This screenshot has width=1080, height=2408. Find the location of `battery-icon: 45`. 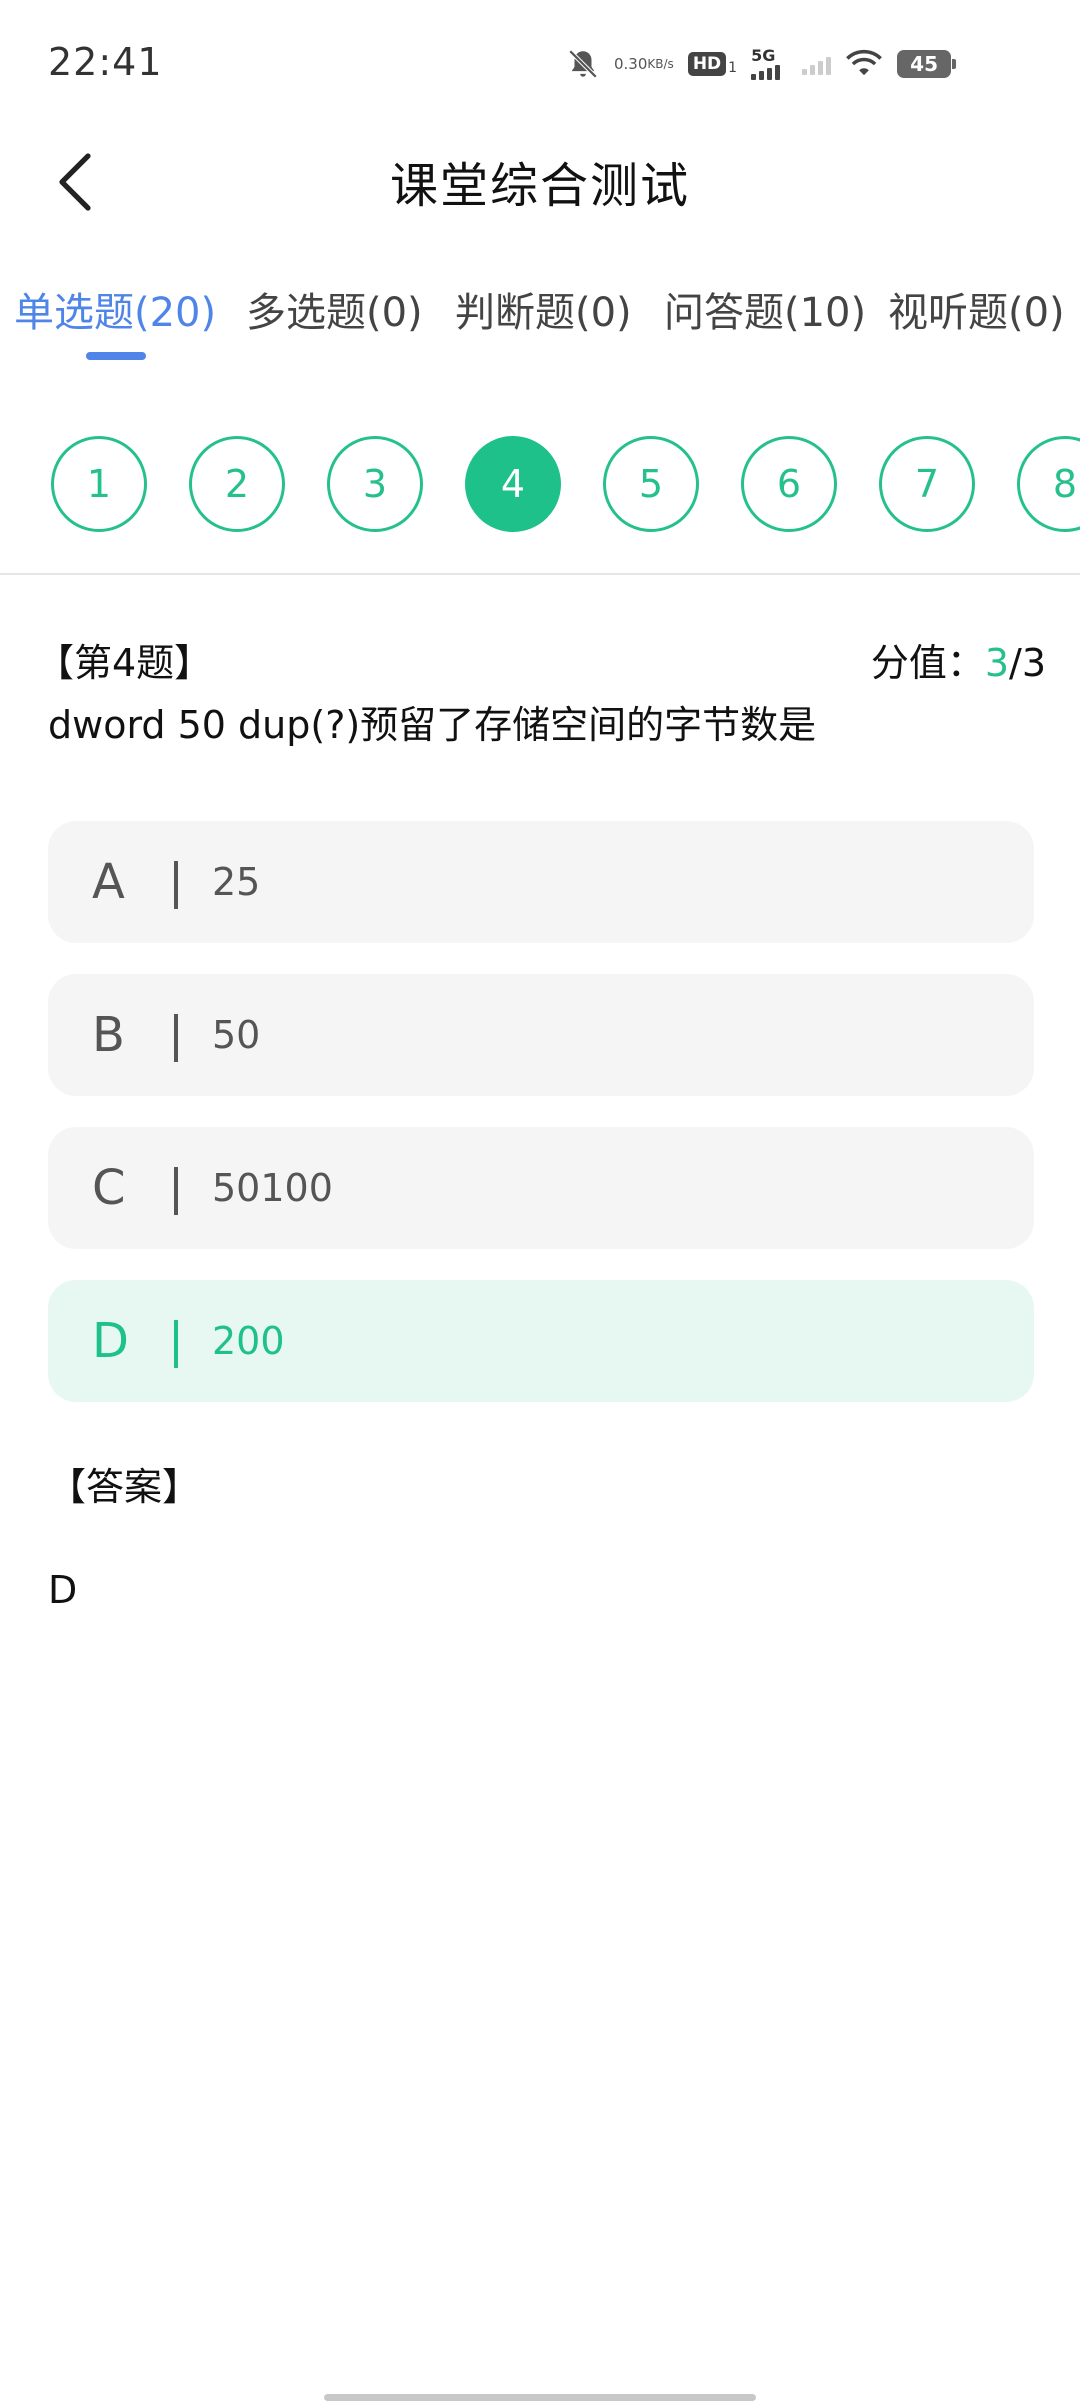

battery-icon: 45 is located at coordinates (927, 64).